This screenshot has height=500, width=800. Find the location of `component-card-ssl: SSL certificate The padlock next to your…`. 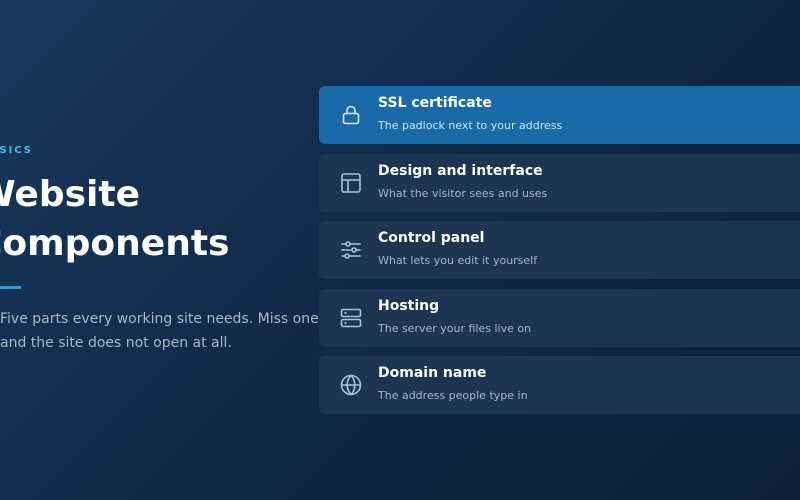

component-card-ssl: SSL certificate The padlock next to your… is located at coordinates (559, 115).